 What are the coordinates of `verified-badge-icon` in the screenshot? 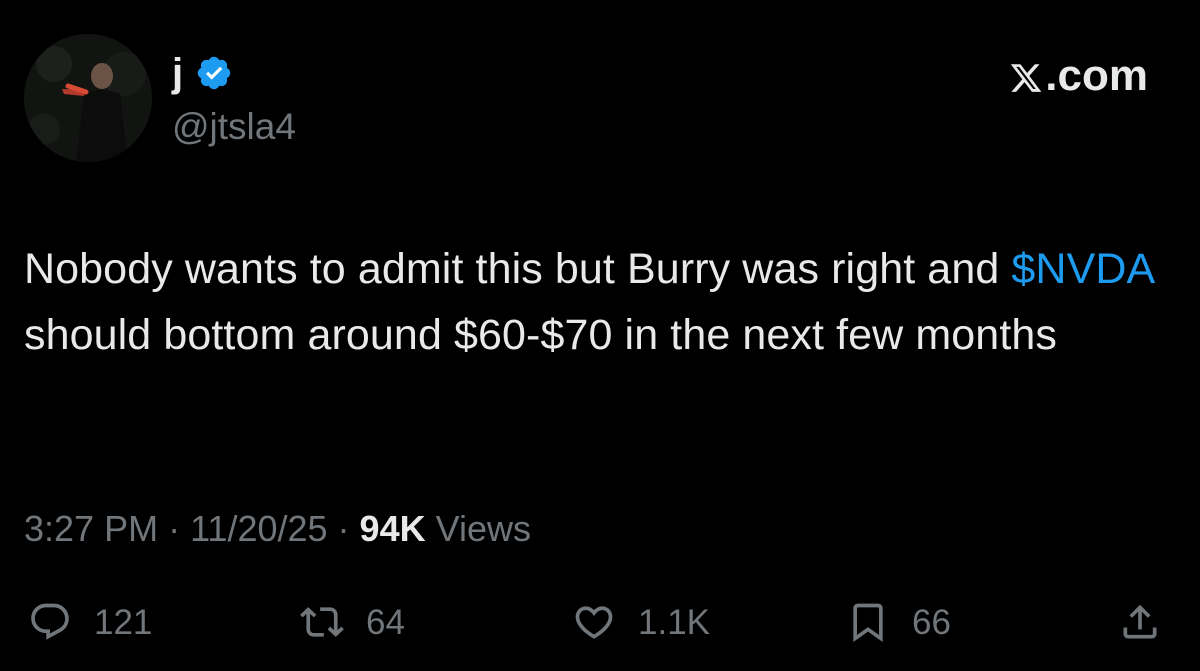 It's located at (214, 73).